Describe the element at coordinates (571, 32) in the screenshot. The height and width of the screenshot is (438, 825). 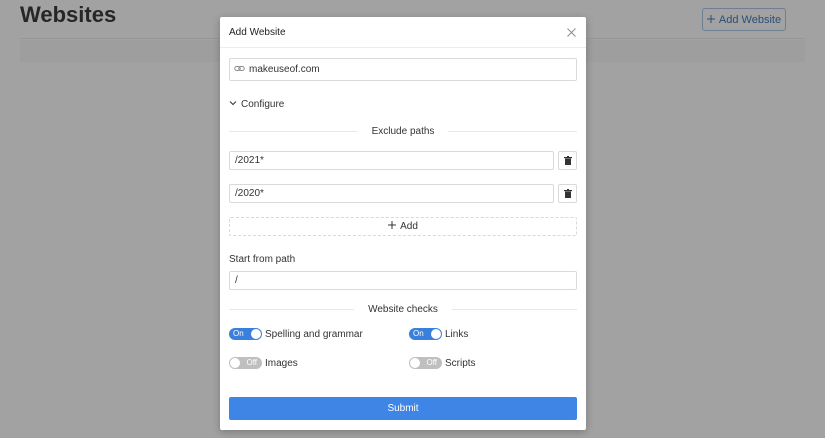
I see `close-icon` at that location.